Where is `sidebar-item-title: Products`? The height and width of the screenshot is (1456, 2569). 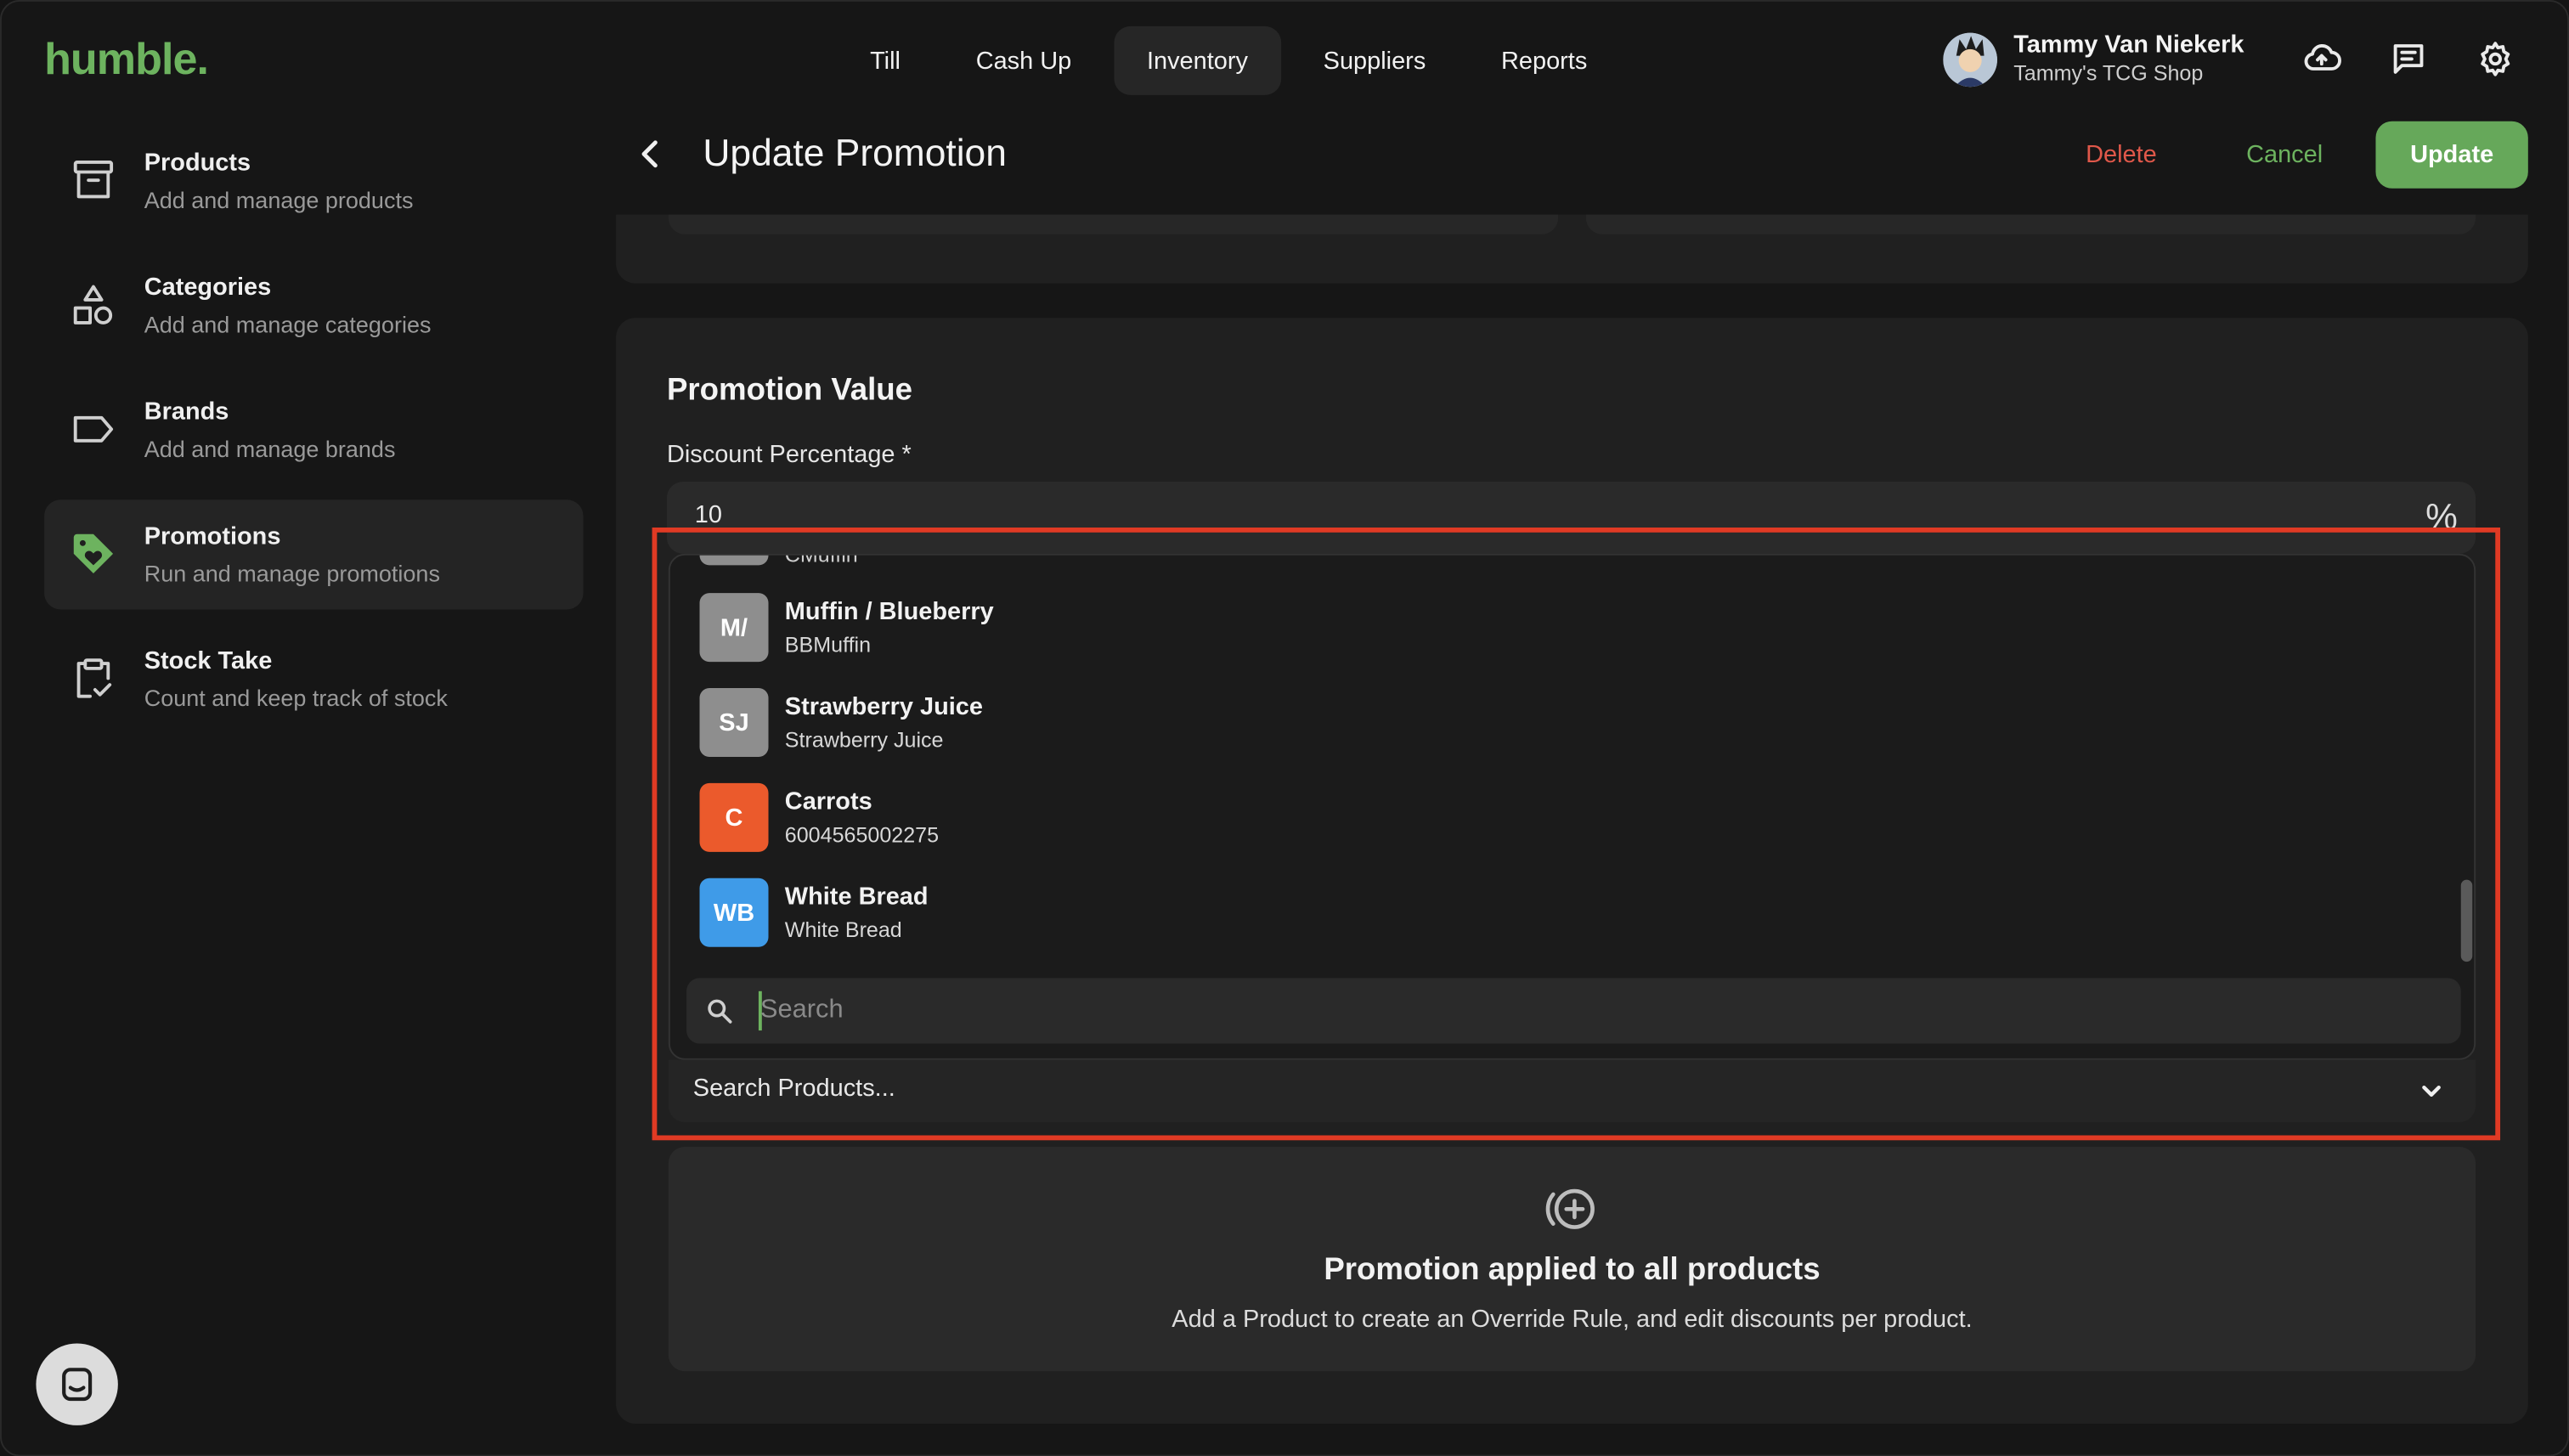
sidebar-item-title: Products is located at coordinates (198, 164).